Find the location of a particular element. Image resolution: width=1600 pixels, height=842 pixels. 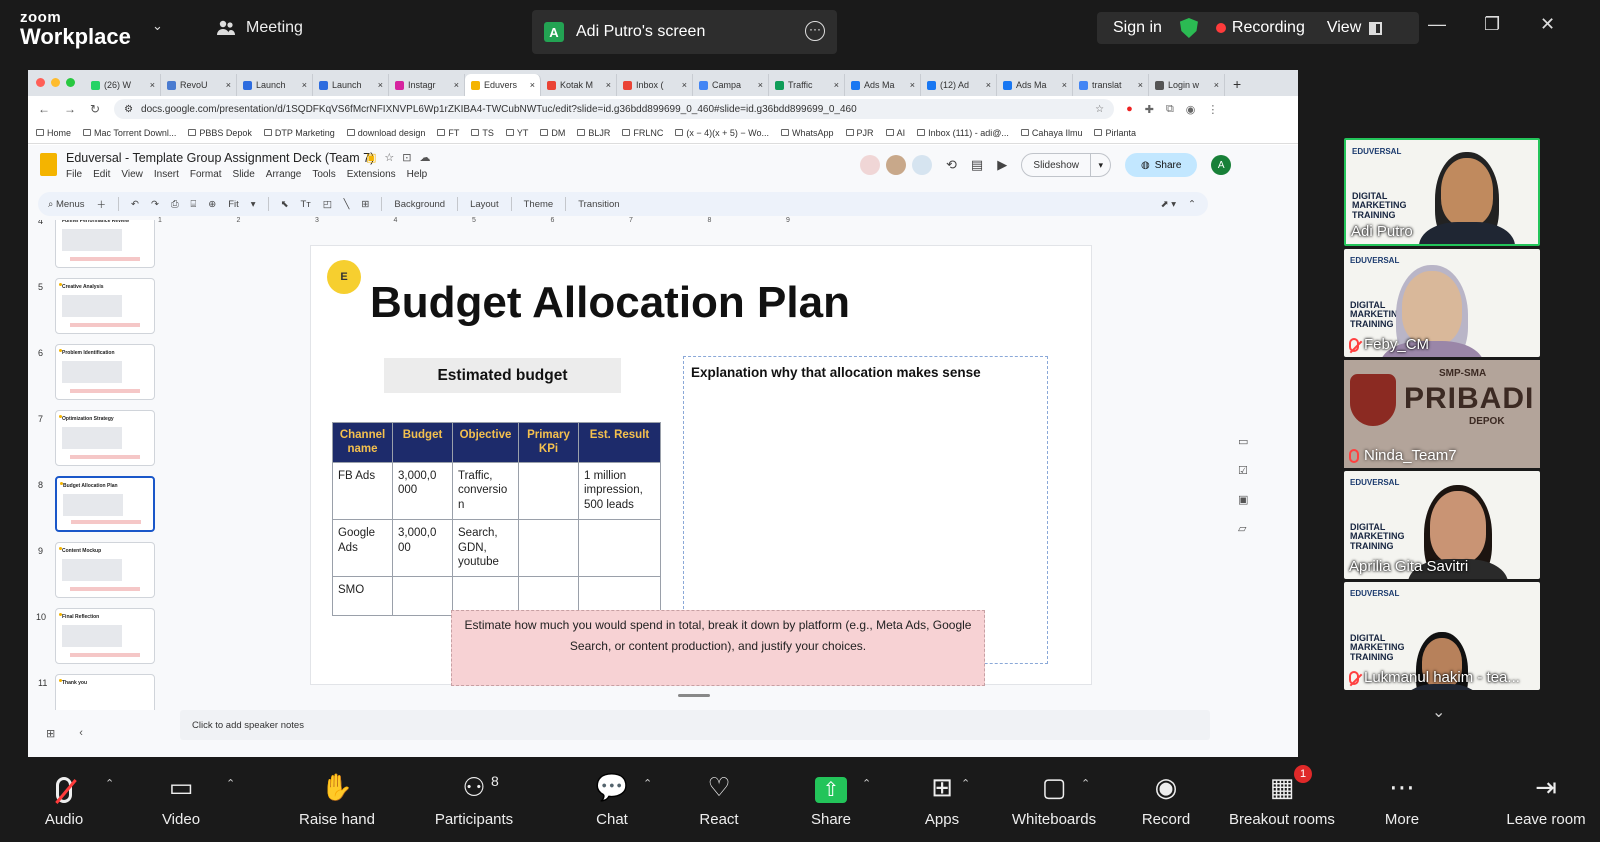

minimize-dot-icon is located at coordinates (55, 82).